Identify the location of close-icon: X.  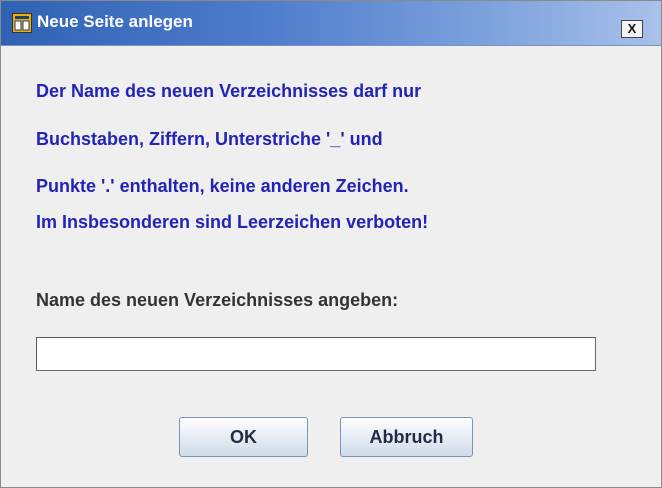
(632, 28).